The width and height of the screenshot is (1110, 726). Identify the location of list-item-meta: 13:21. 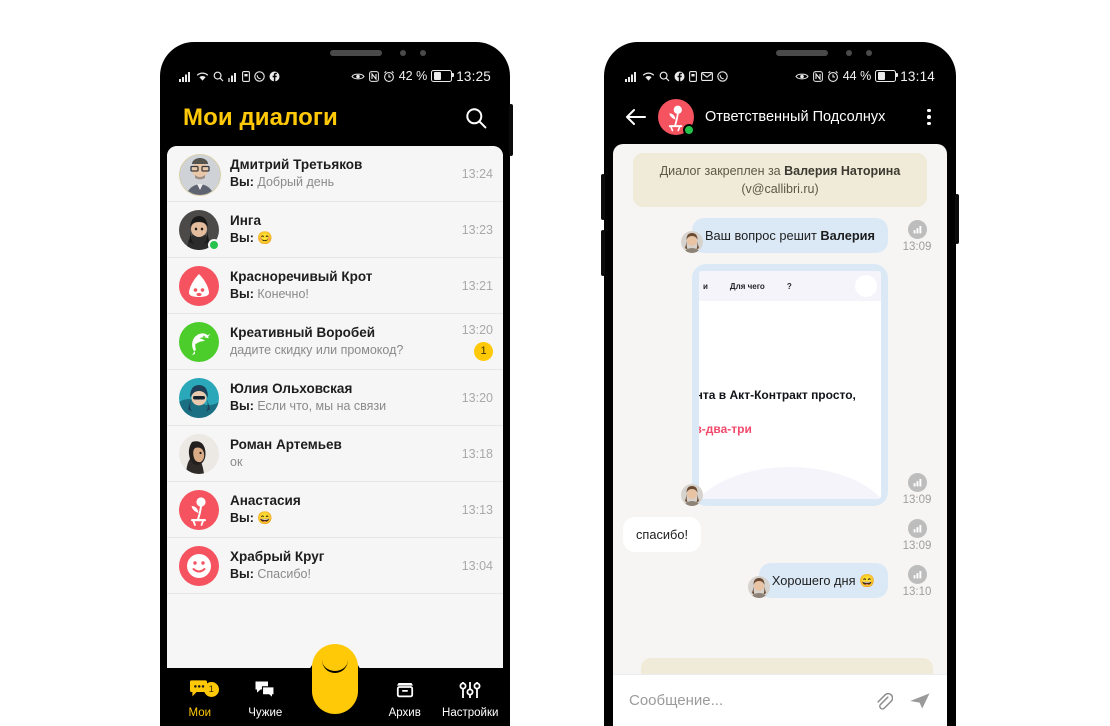
(474, 286).